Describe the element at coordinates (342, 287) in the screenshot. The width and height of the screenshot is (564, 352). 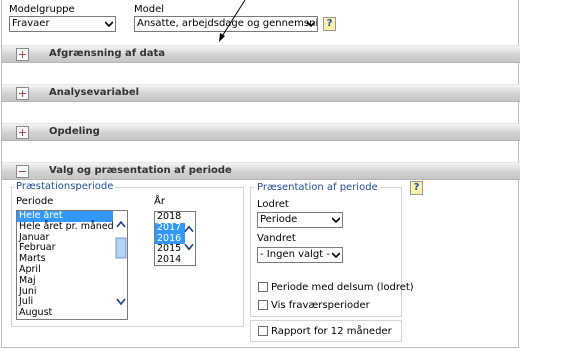
I see `delsum-checkbox-label: Periode med delsum (lodret)` at that location.